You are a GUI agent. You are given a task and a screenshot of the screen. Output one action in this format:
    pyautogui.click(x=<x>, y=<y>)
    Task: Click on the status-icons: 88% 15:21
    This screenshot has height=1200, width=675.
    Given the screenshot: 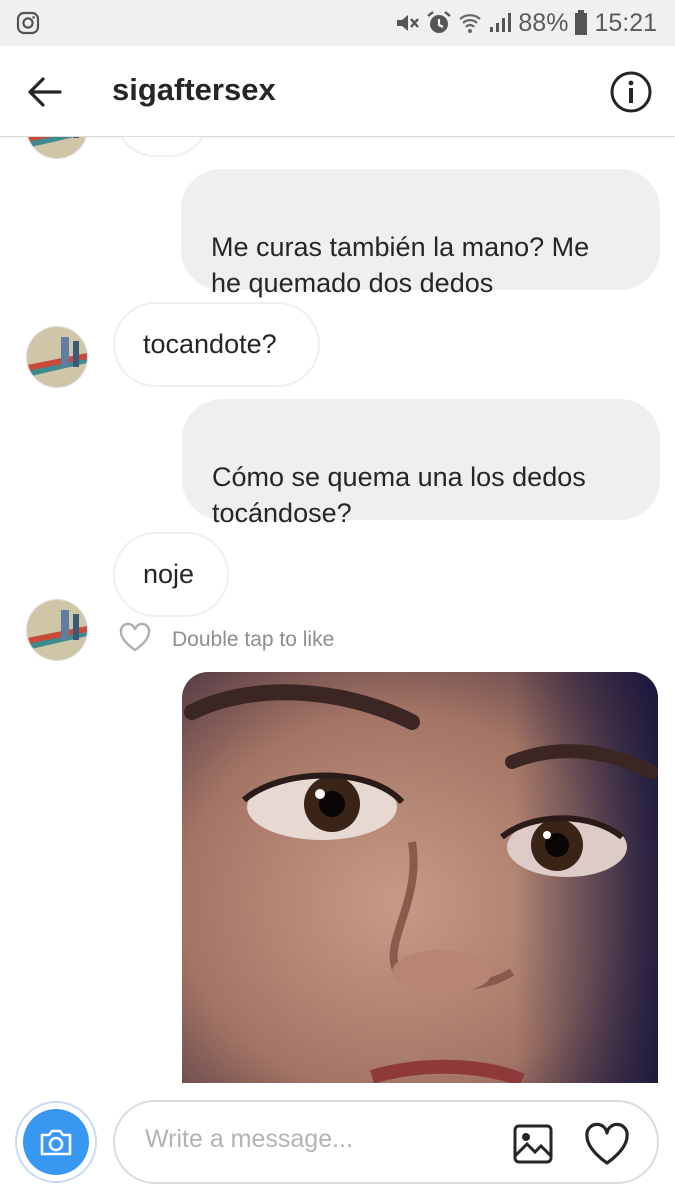 What is the action you would take?
    pyautogui.click(x=525, y=23)
    